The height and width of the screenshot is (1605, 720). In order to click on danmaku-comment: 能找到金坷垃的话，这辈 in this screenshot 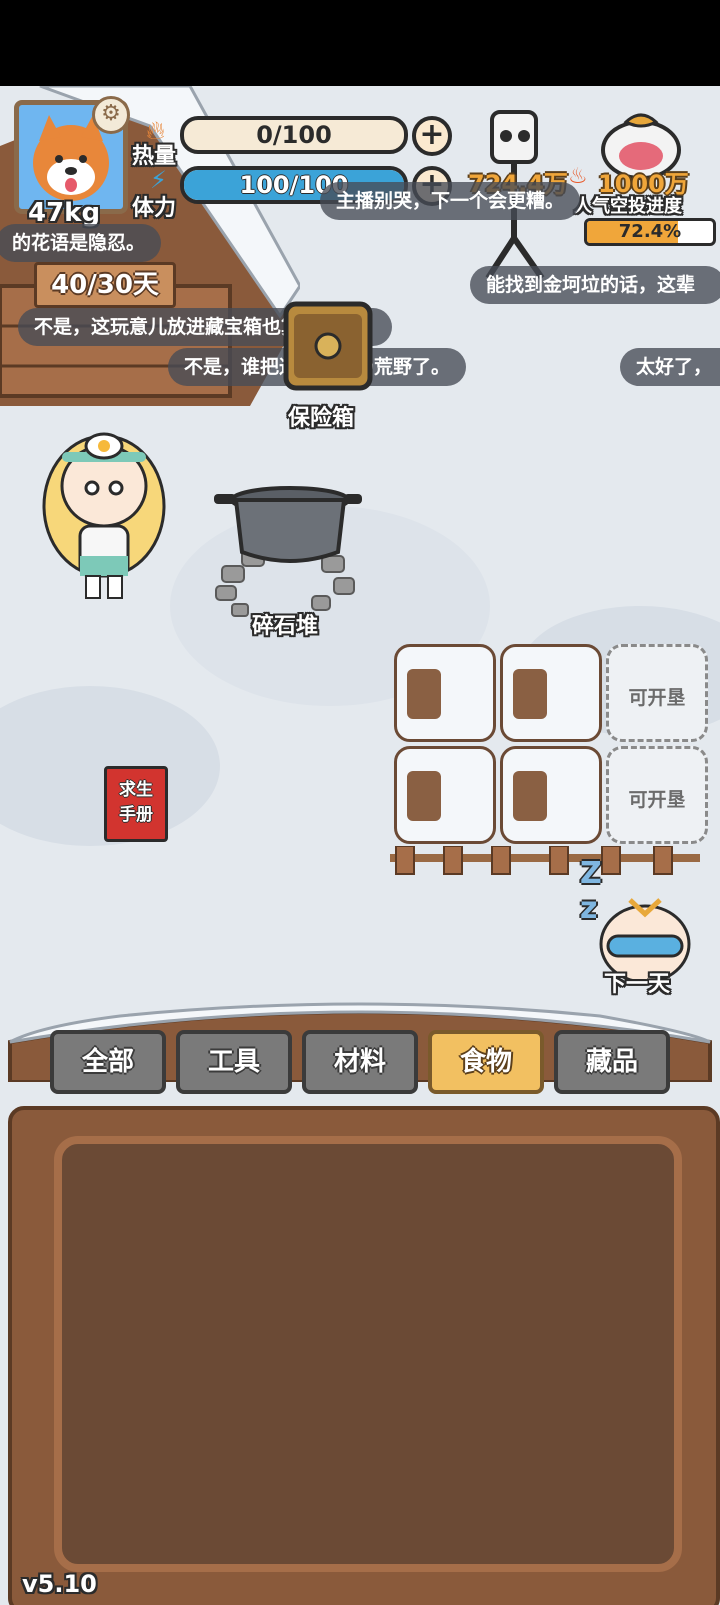, I will do `click(595, 285)`.